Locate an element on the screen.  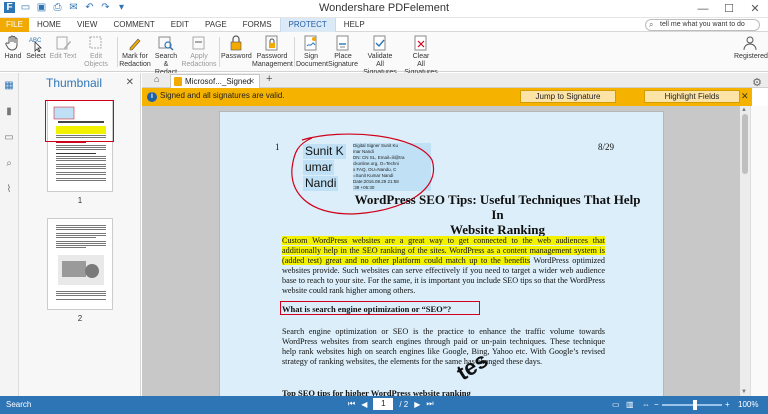
password-management-button: Password Management is located at coordinates (272, 51).